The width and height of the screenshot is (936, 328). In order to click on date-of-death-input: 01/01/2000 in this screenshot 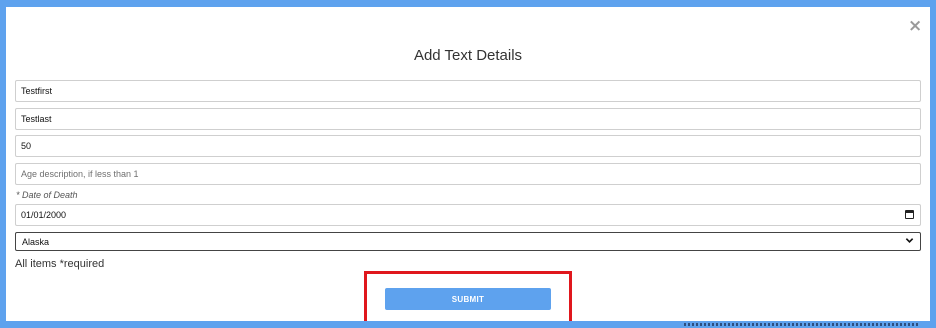, I will do `click(468, 215)`.